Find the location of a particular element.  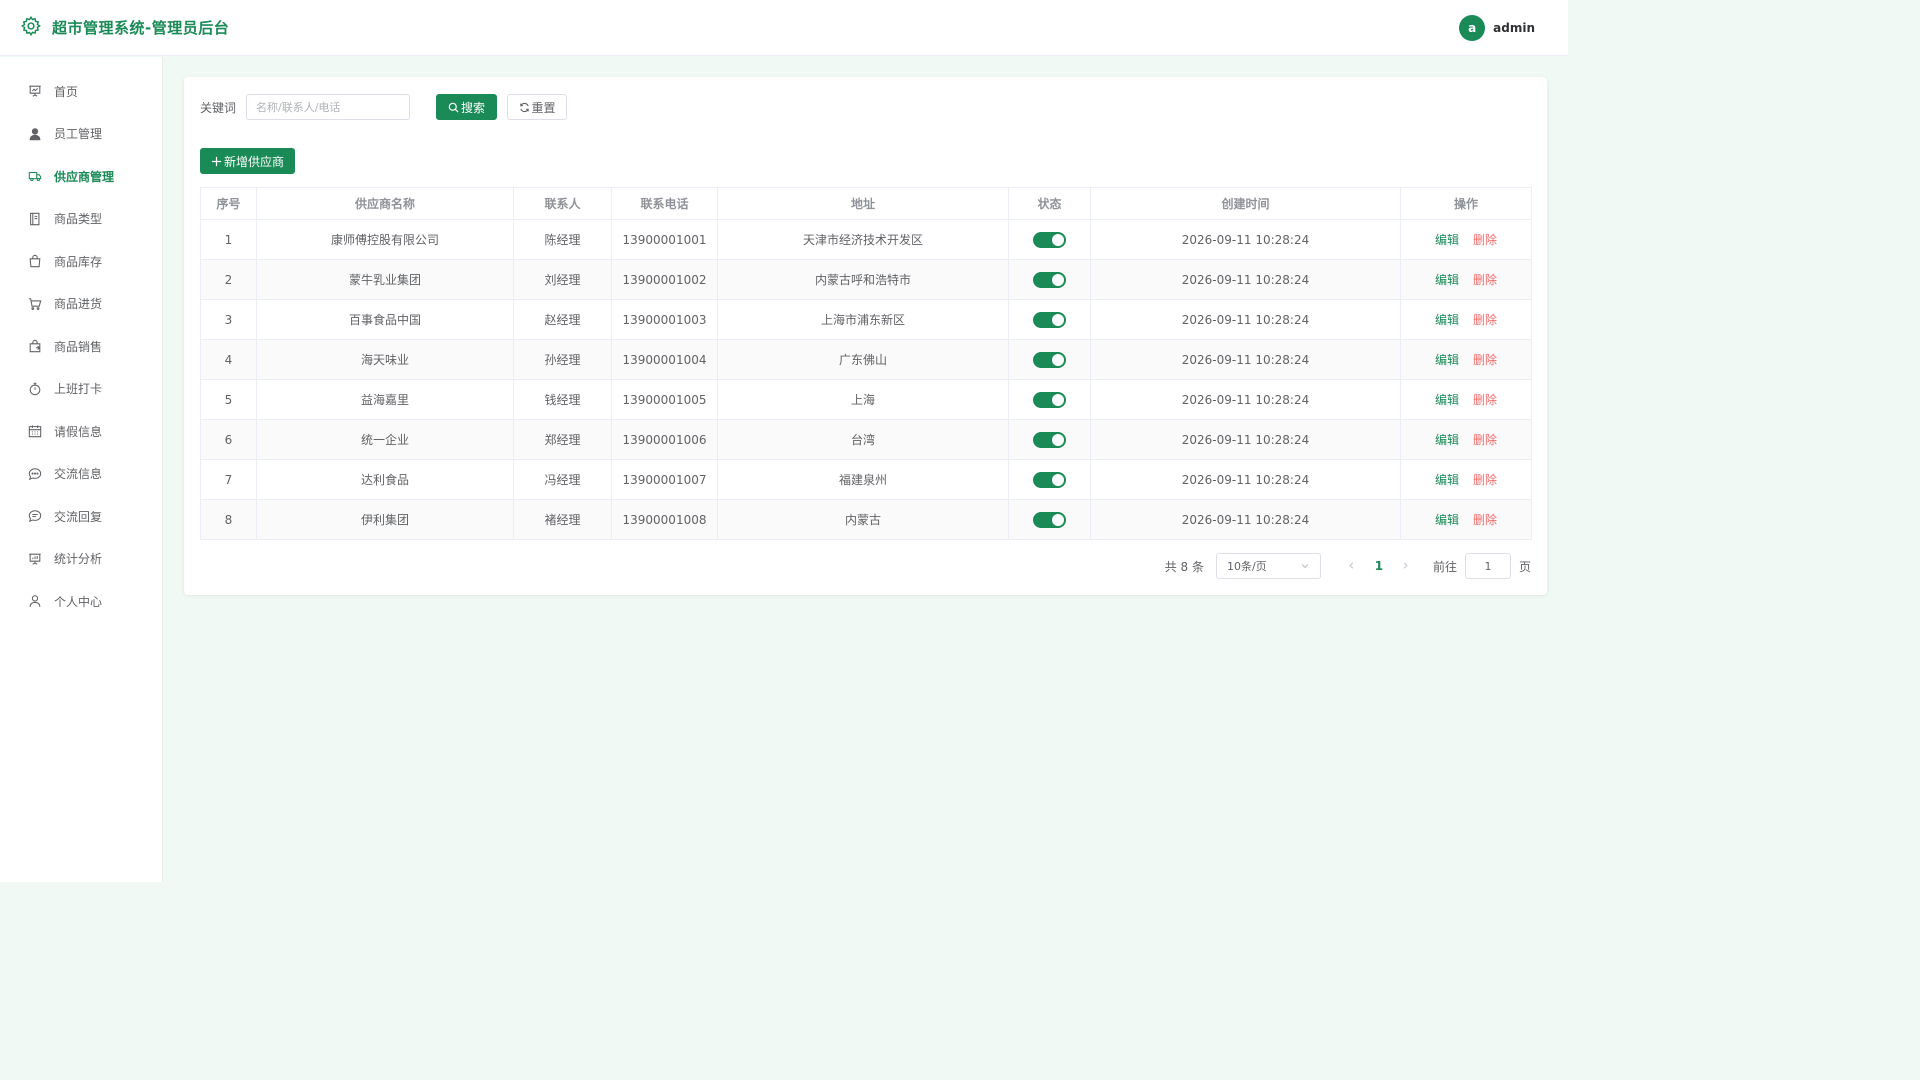

page-size-value: 10条/页 is located at coordinates (1246, 566).